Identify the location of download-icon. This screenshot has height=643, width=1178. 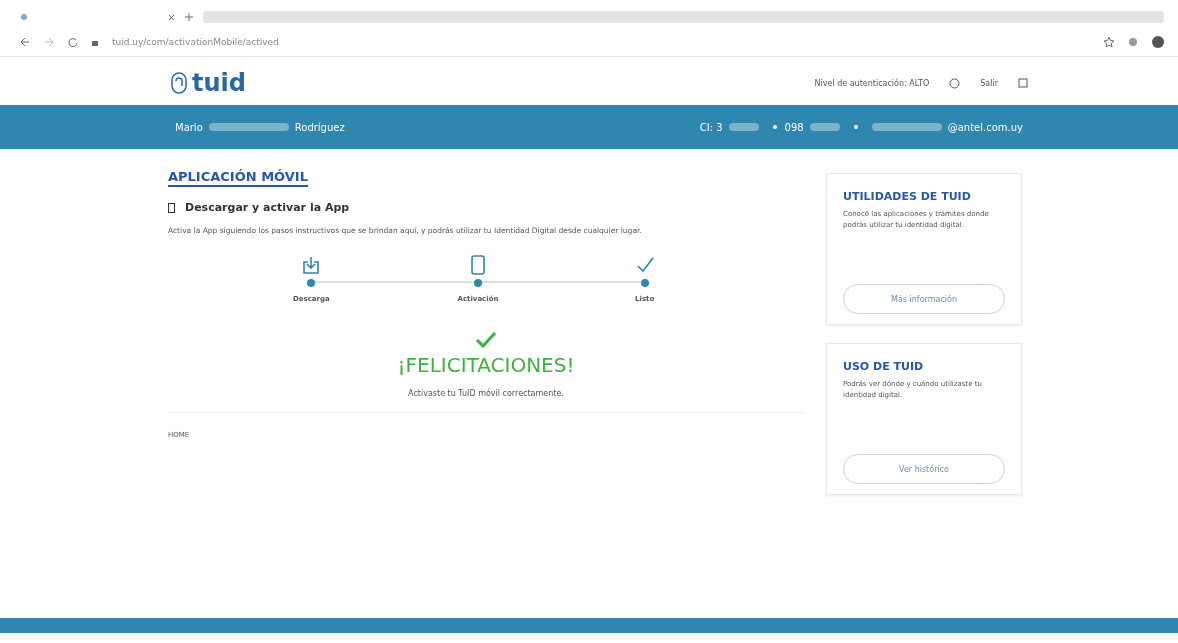
(311, 265).